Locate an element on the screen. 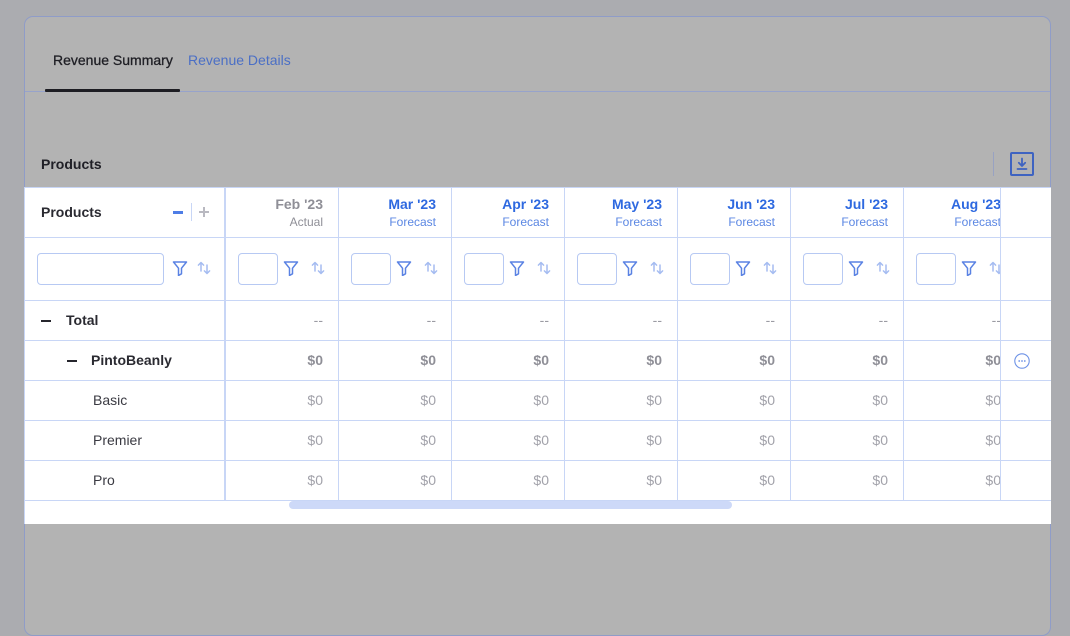 Image resolution: width=1070 pixels, height=636 pixels. column-header: Mar '23 Forecast is located at coordinates (395, 213).